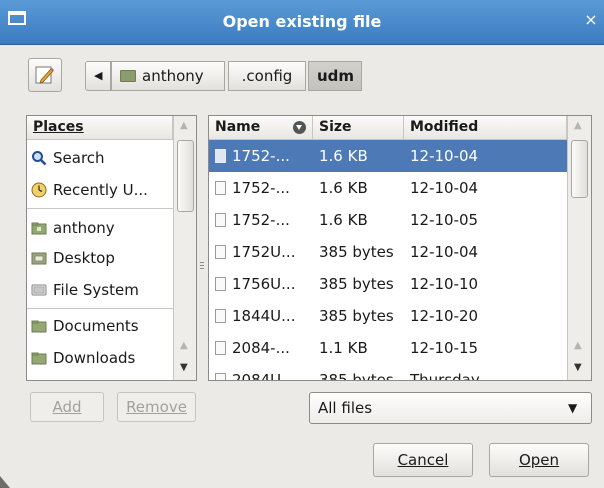 The height and width of the screenshot is (488, 604). I want to click on crumb-udm: udm, so click(335, 76).